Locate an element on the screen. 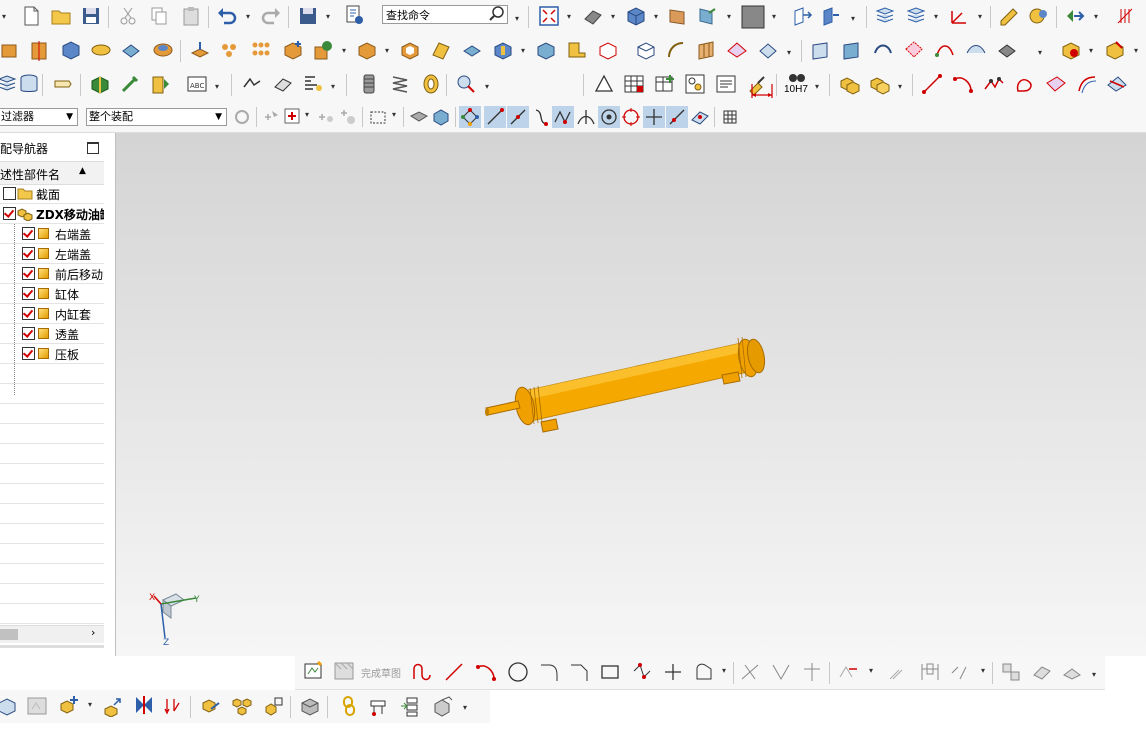  project-curve-icon is located at coordinates (1117, 84).